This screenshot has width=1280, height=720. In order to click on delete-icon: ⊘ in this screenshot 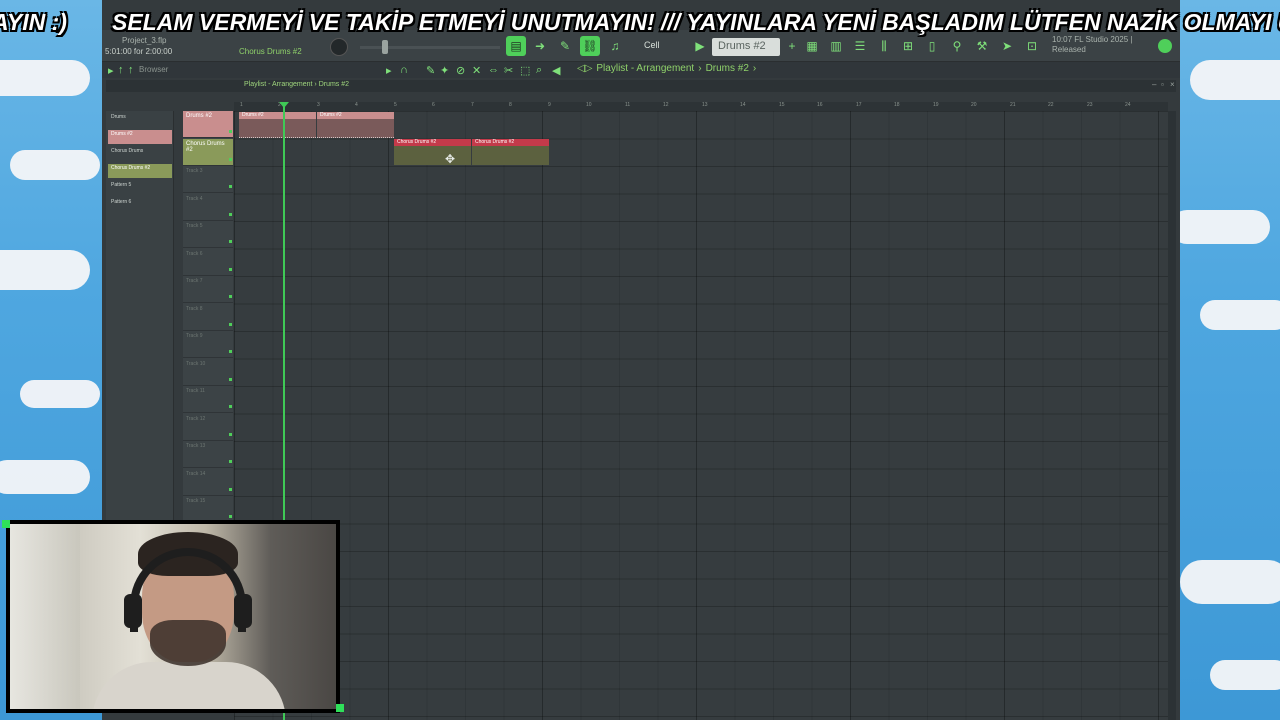, I will do `click(460, 70)`.